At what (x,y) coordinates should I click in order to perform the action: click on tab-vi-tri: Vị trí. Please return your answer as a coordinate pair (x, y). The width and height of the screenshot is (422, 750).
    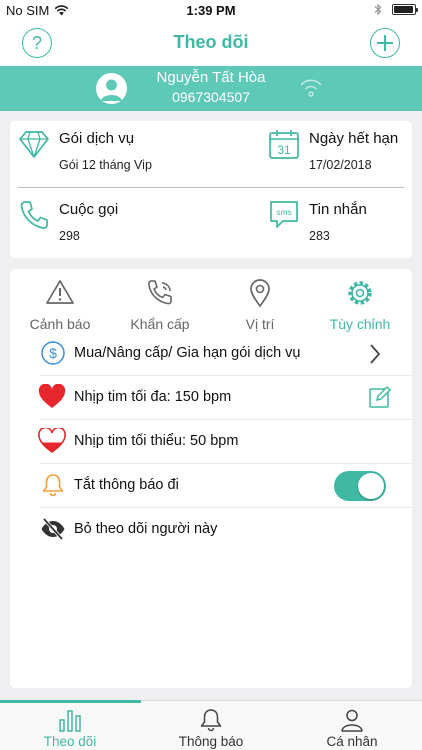
    Looking at the image, I should click on (260, 300).